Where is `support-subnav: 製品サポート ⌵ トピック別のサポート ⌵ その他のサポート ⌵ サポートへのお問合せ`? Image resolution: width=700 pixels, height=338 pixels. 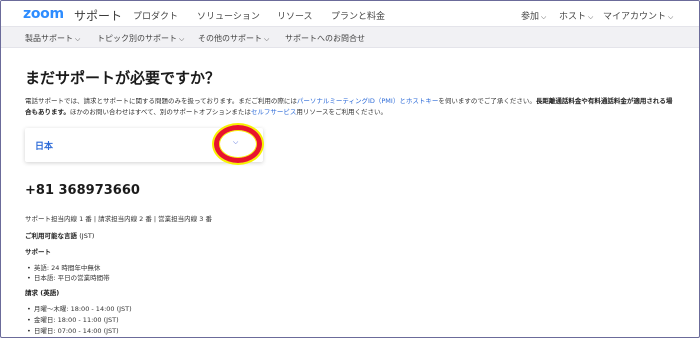 support-subnav: 製品サポート ⌵ トピック別のサポート ⌵ その他のサポート ⌵ サポートへのお問合せ is located at coordinates (350, 37).